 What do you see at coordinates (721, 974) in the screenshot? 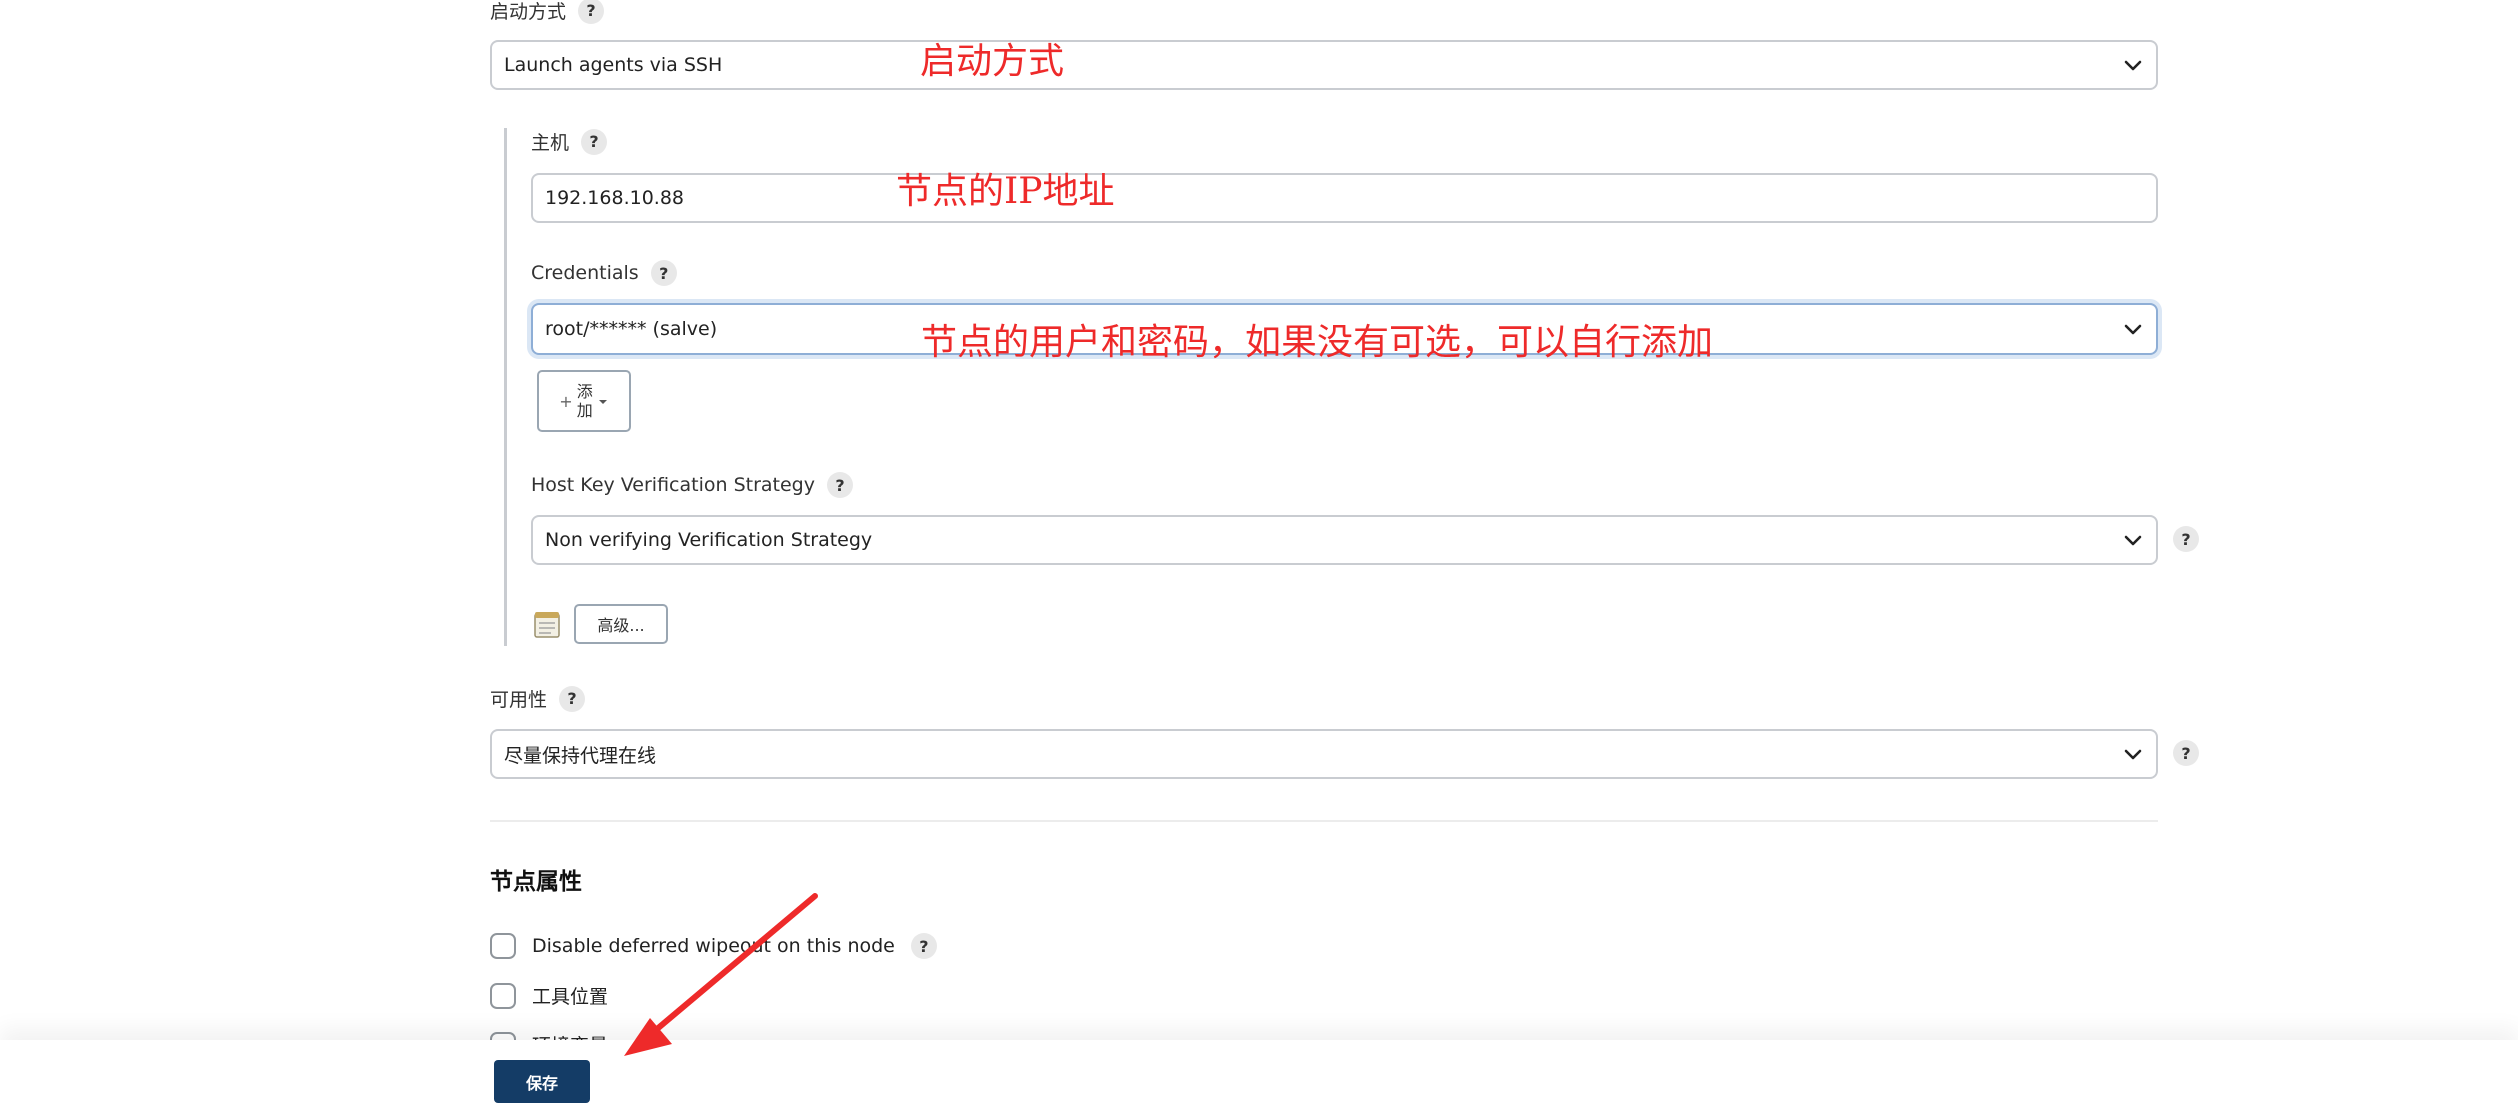
I see `red-arrow-annotation` at bounding box center [721, 974].